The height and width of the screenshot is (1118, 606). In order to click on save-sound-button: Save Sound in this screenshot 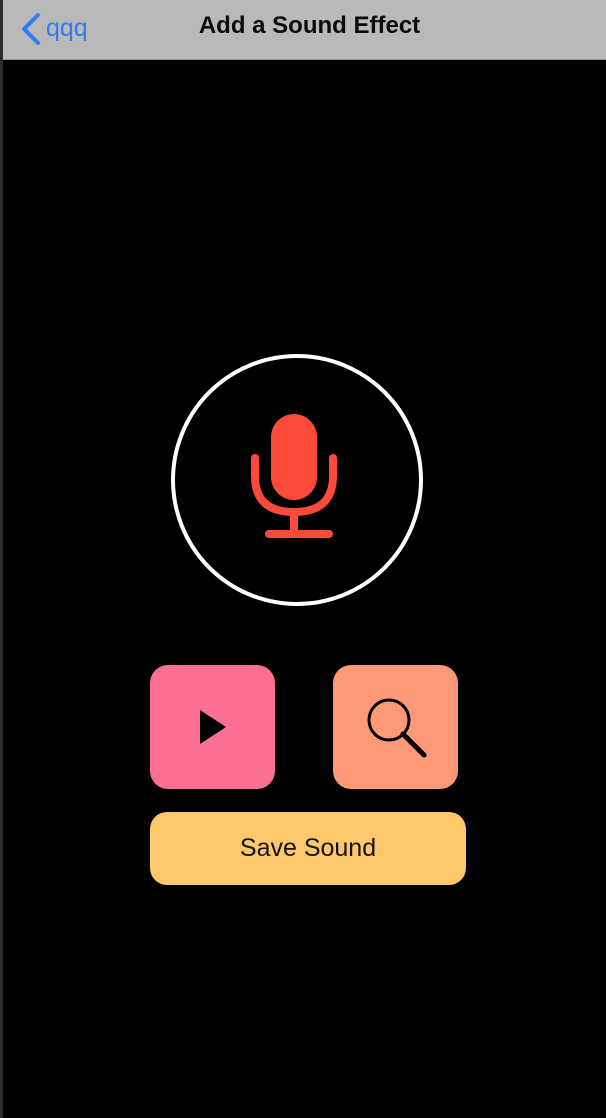, I will do `click(308, 848)`.